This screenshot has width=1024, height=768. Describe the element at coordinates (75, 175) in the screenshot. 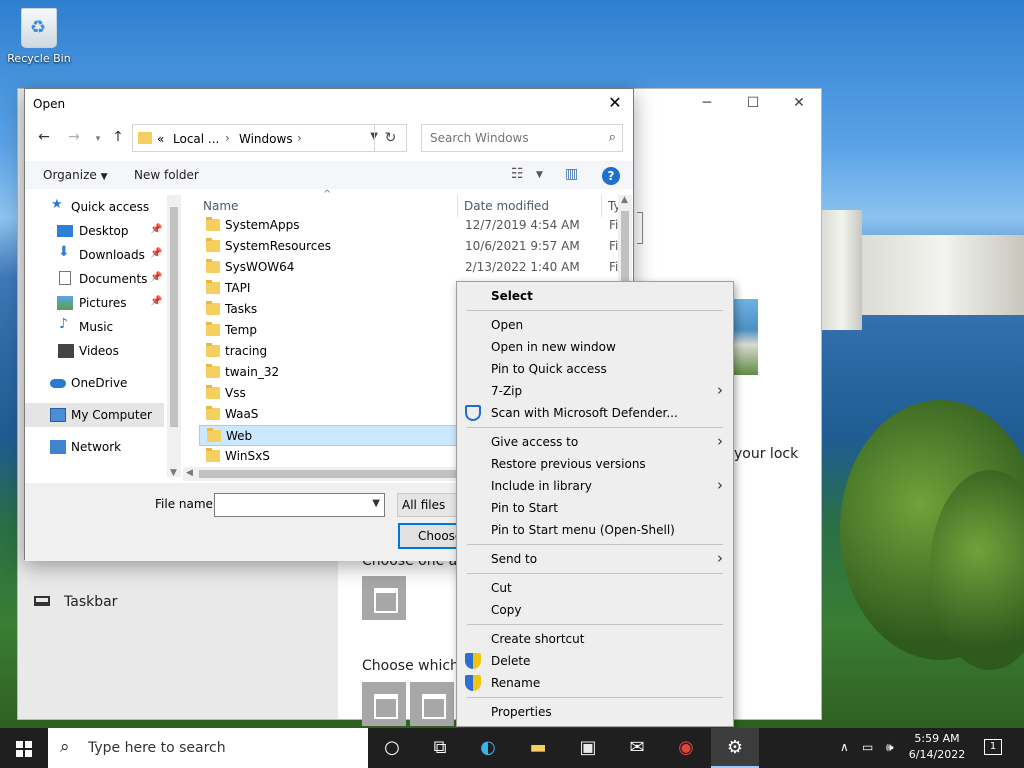

I see `organize-button: Organize ▼` at that location.